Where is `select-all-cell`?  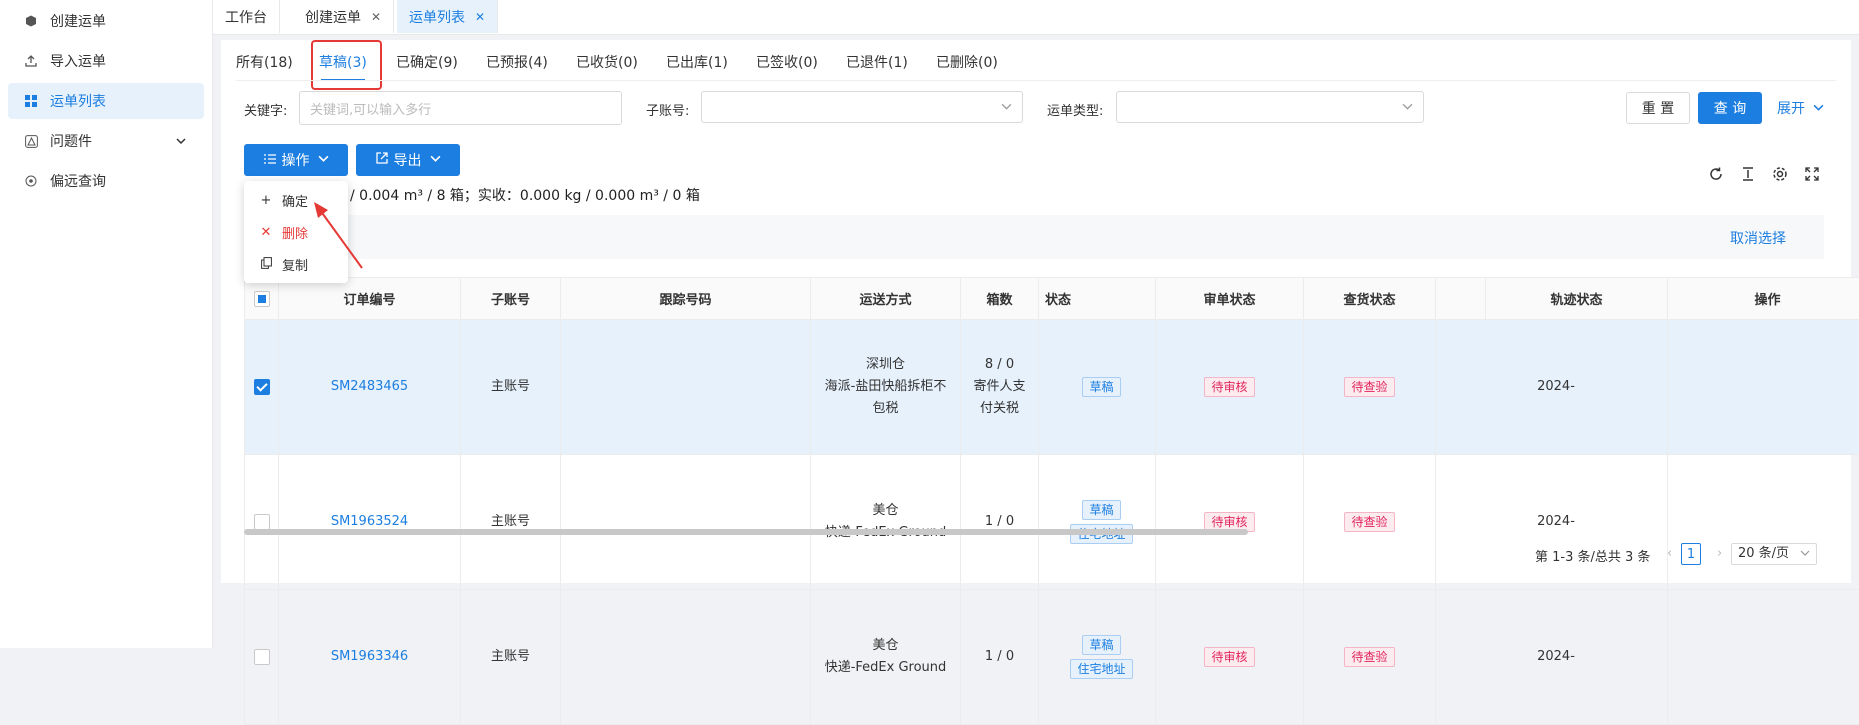 select-all-cell is located at coordinates (262, 299).